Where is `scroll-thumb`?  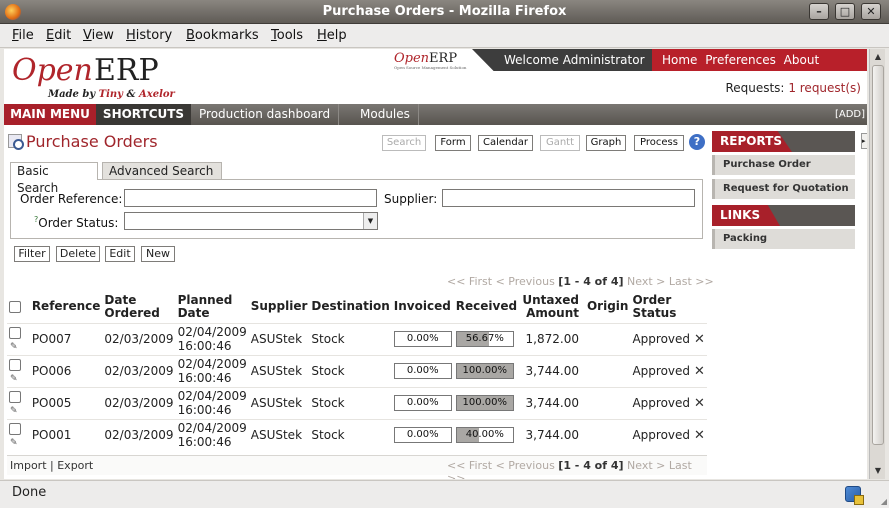 scroll-thumb is located at coordinates (878, 255).